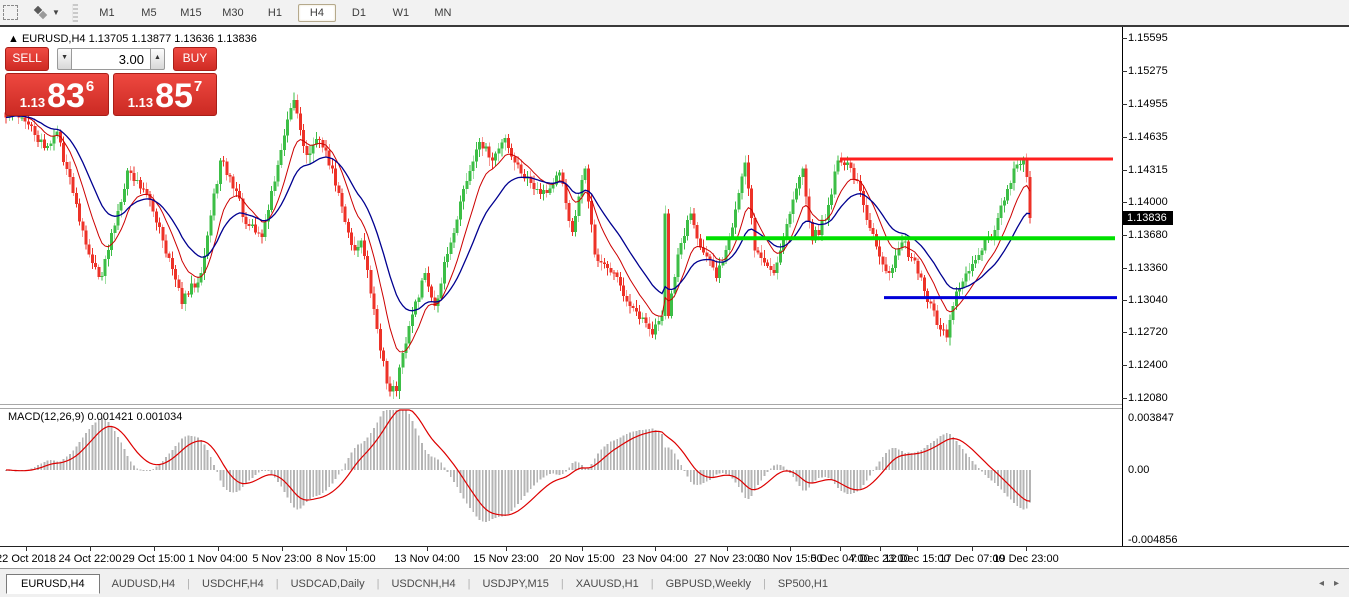 Image resolution: width=1349 pixels, height=597 pixels. What do you see at coordinates (1148, 365) in the screenshot?
I see `price-axis-label: 1.12400` at bounding box center [1148, 365].